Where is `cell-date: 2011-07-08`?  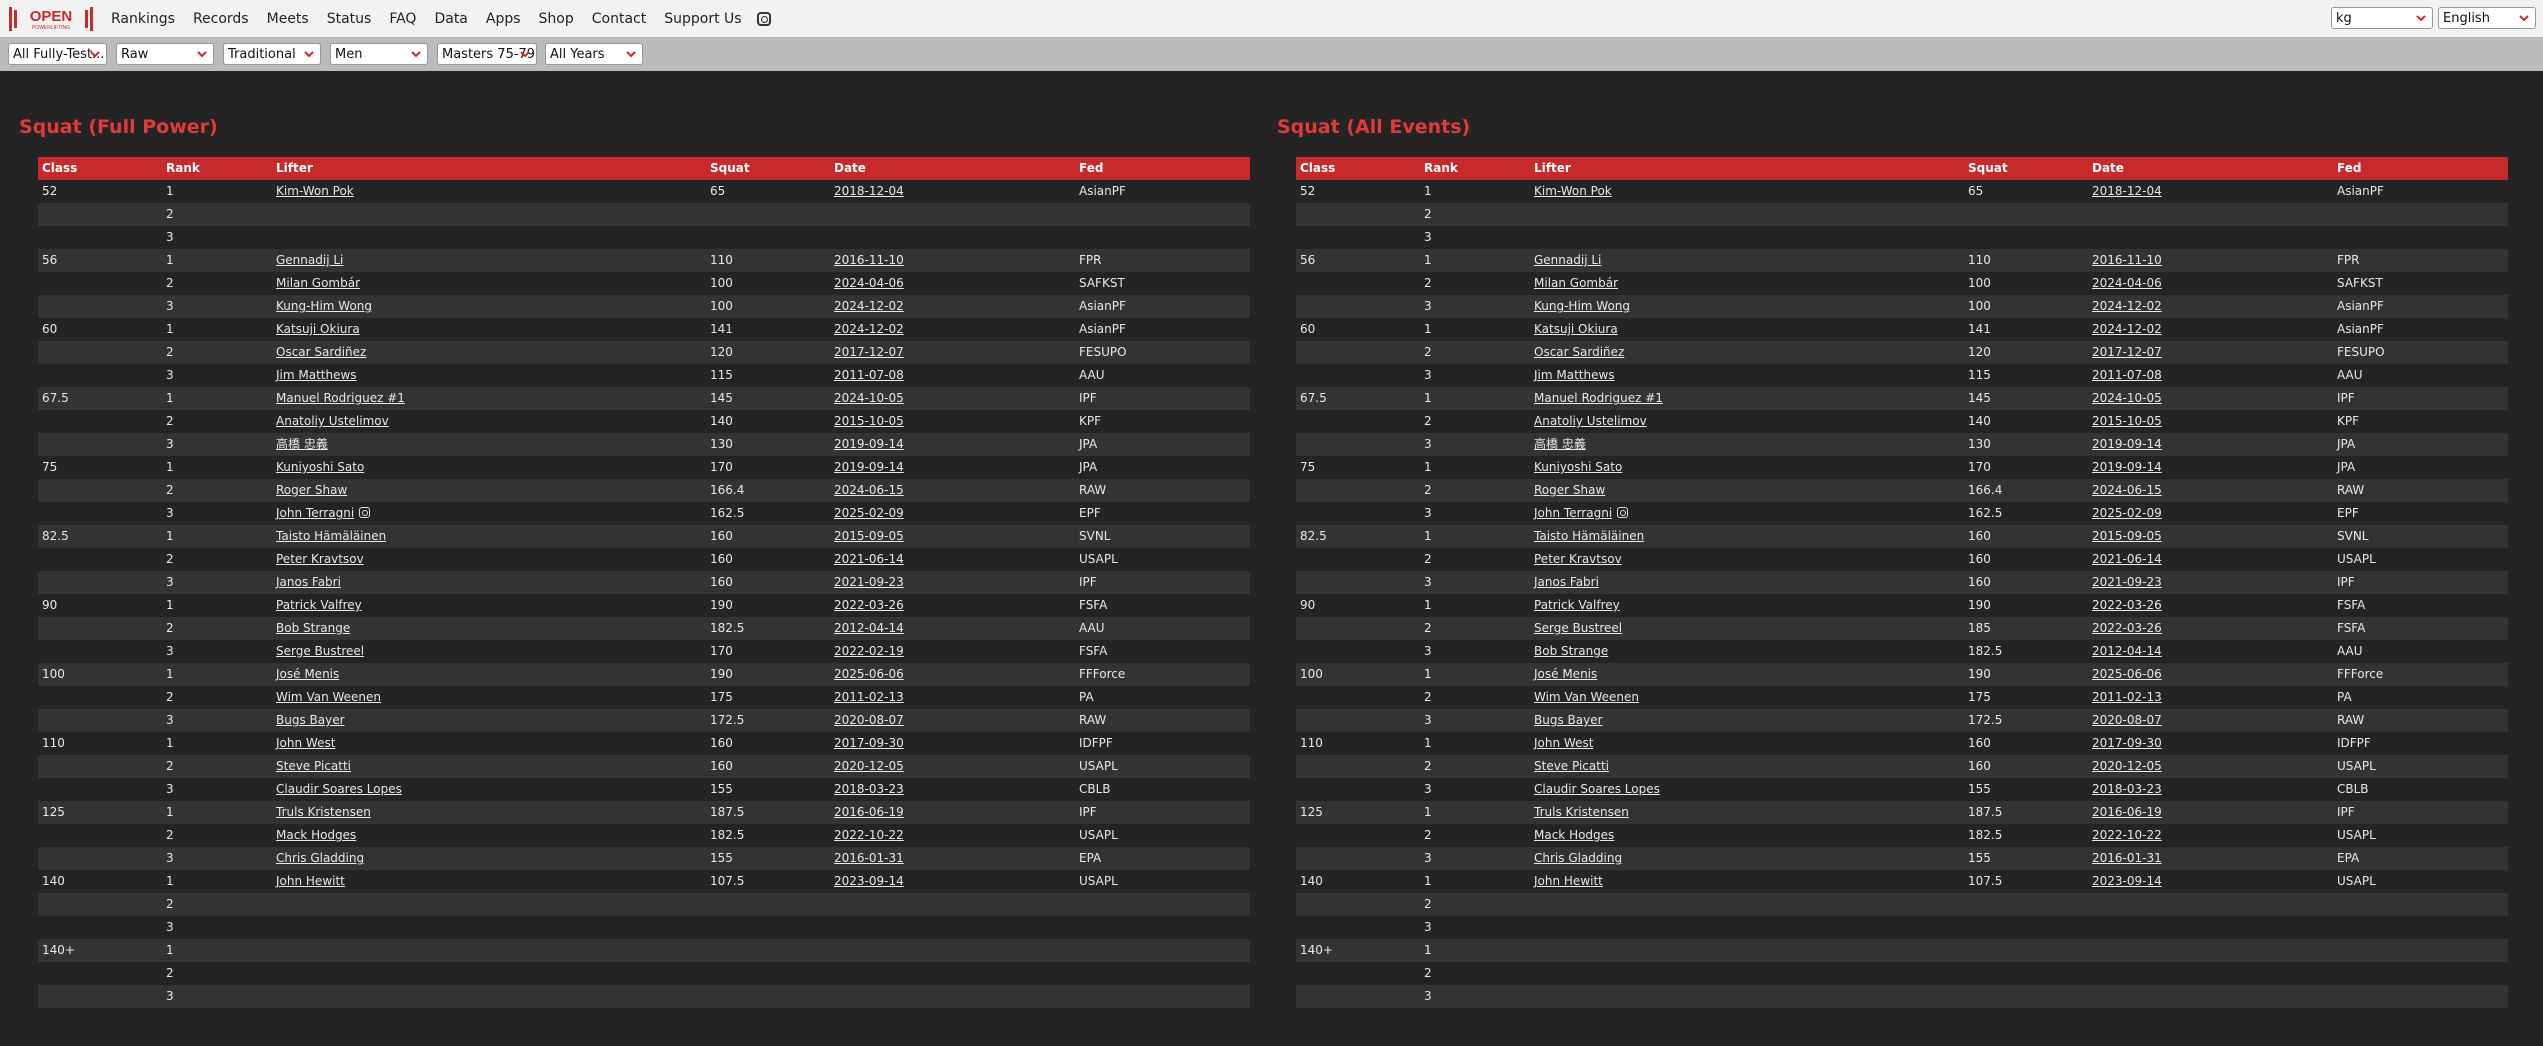 cell-date: 2011-07-08 is located at coordinates (2210, 375).